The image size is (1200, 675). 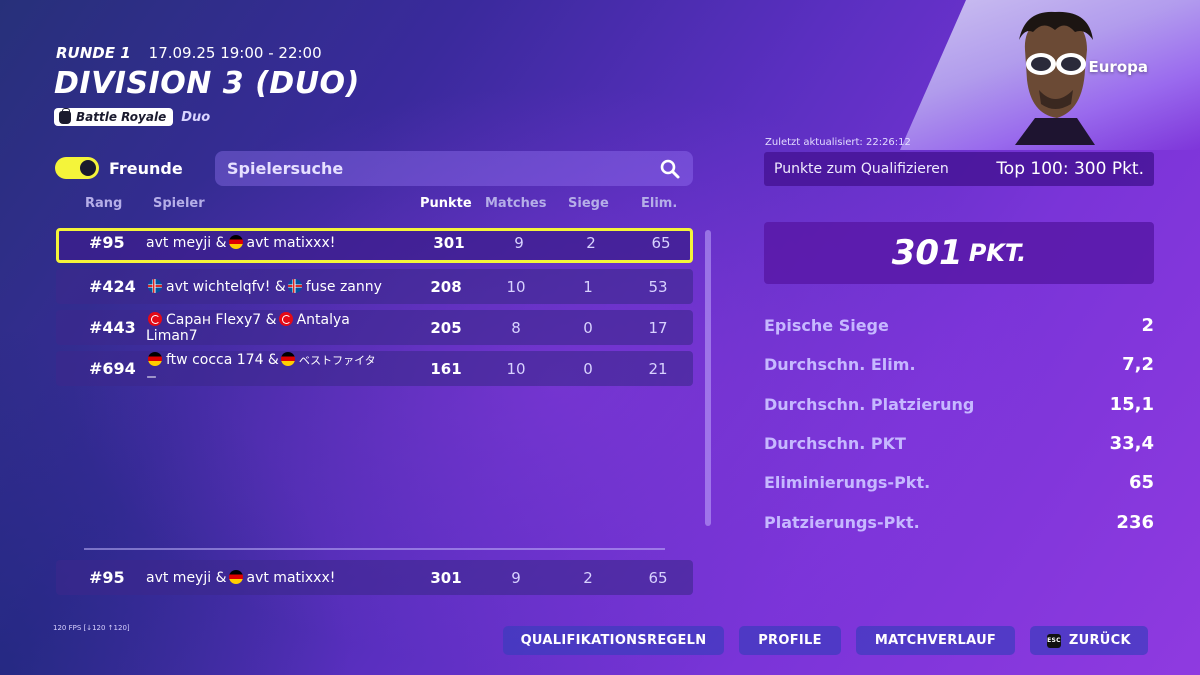 I want to click on total-points-unit: PKT., so click(x=997, y=253).